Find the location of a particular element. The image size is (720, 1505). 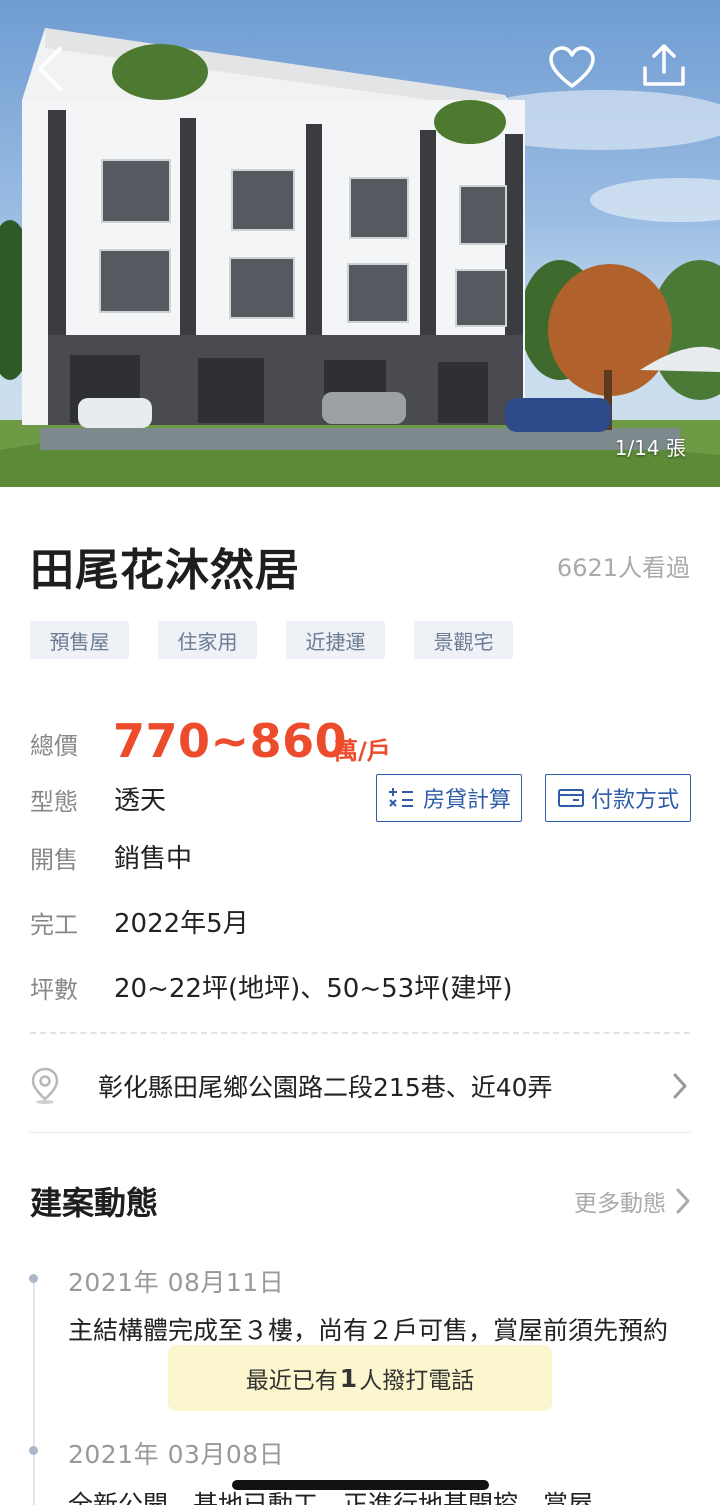

payment-method-button: 付款方式 is located at coordinates (618, 798).